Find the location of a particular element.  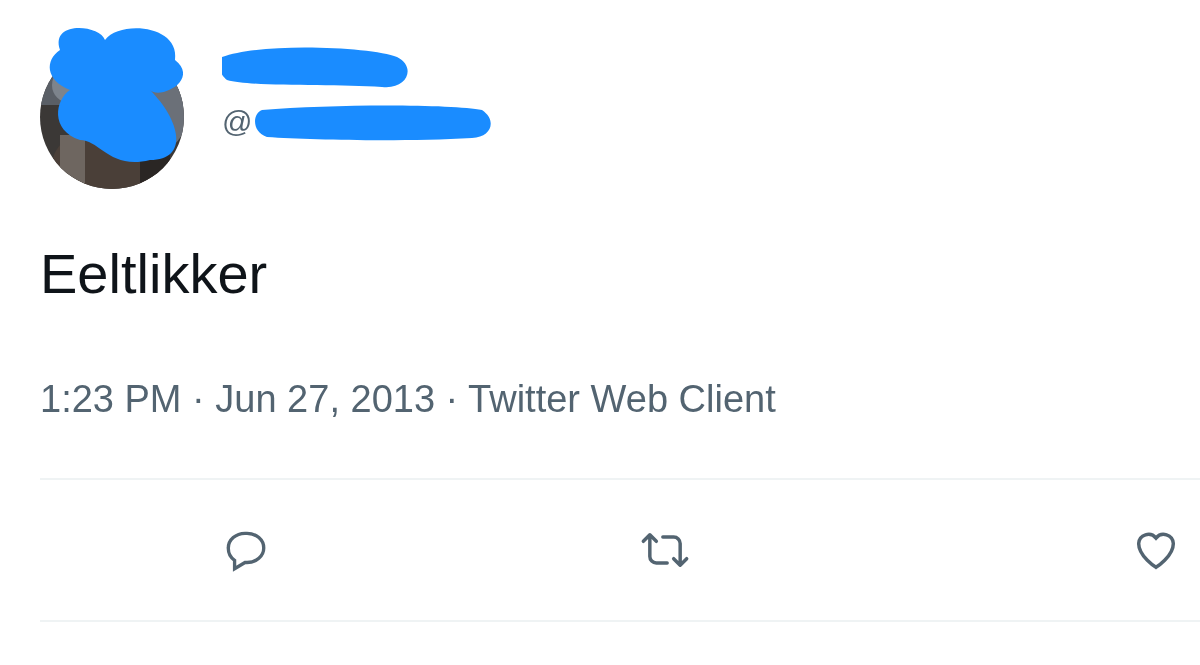

tweet-text: Eeltlikker is located at coordinates (154, 274).